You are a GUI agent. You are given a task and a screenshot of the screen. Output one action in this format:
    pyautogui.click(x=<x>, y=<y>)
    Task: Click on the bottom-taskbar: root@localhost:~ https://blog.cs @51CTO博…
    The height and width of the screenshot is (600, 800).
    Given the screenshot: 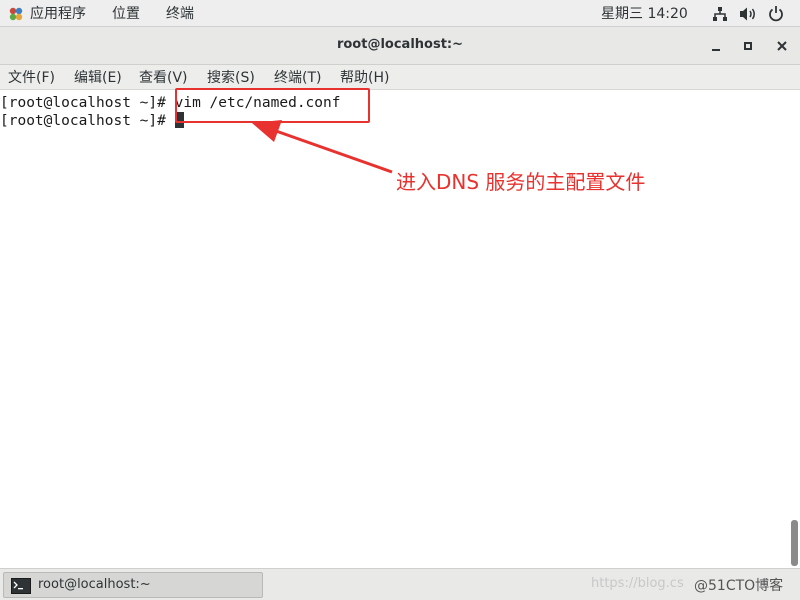 What is the action you would take?
    pyautogui.click(x=400, y=584)
    